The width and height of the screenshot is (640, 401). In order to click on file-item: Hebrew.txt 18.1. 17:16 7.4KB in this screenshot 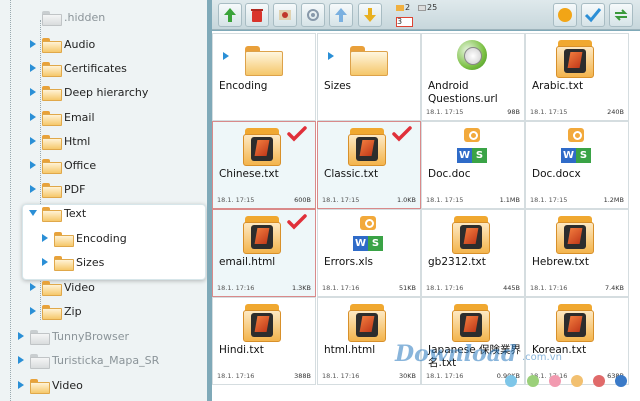, I will do `click(577, 253)`.